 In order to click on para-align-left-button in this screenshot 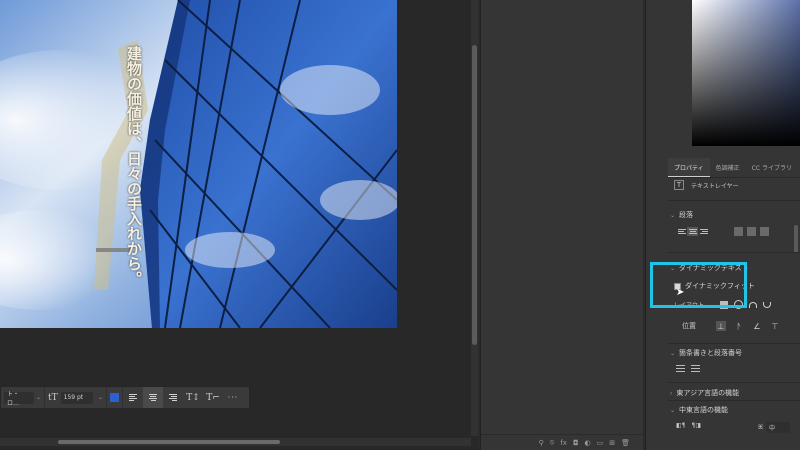, I will do `click(681, 231)`.